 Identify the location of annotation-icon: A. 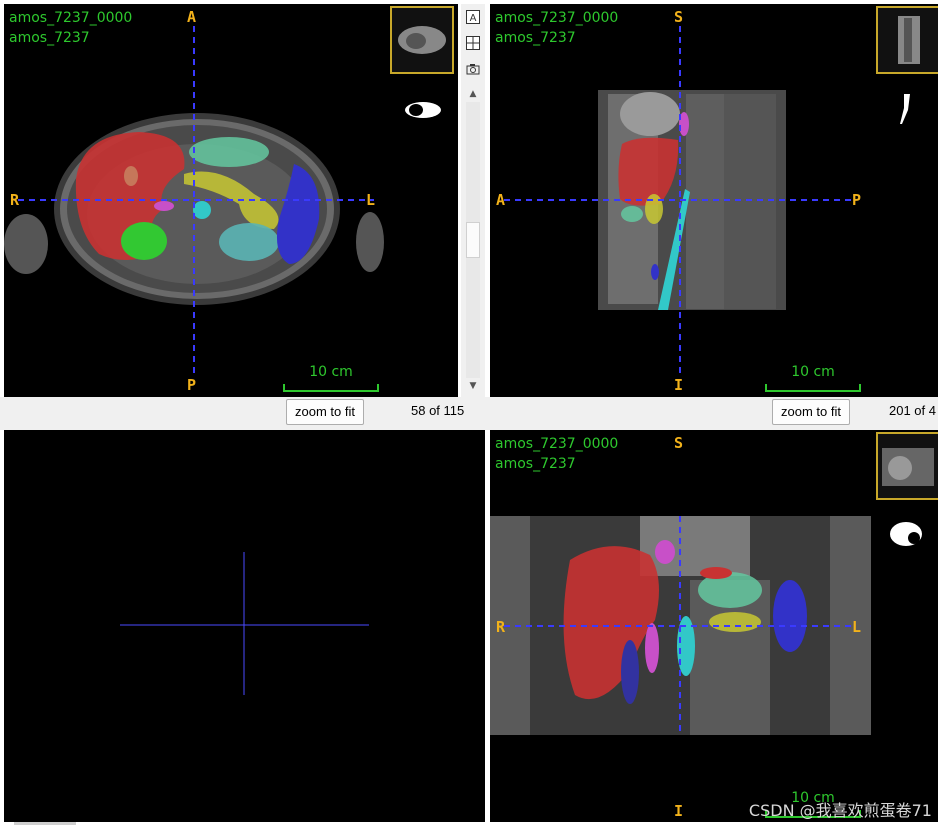
(473, 17).